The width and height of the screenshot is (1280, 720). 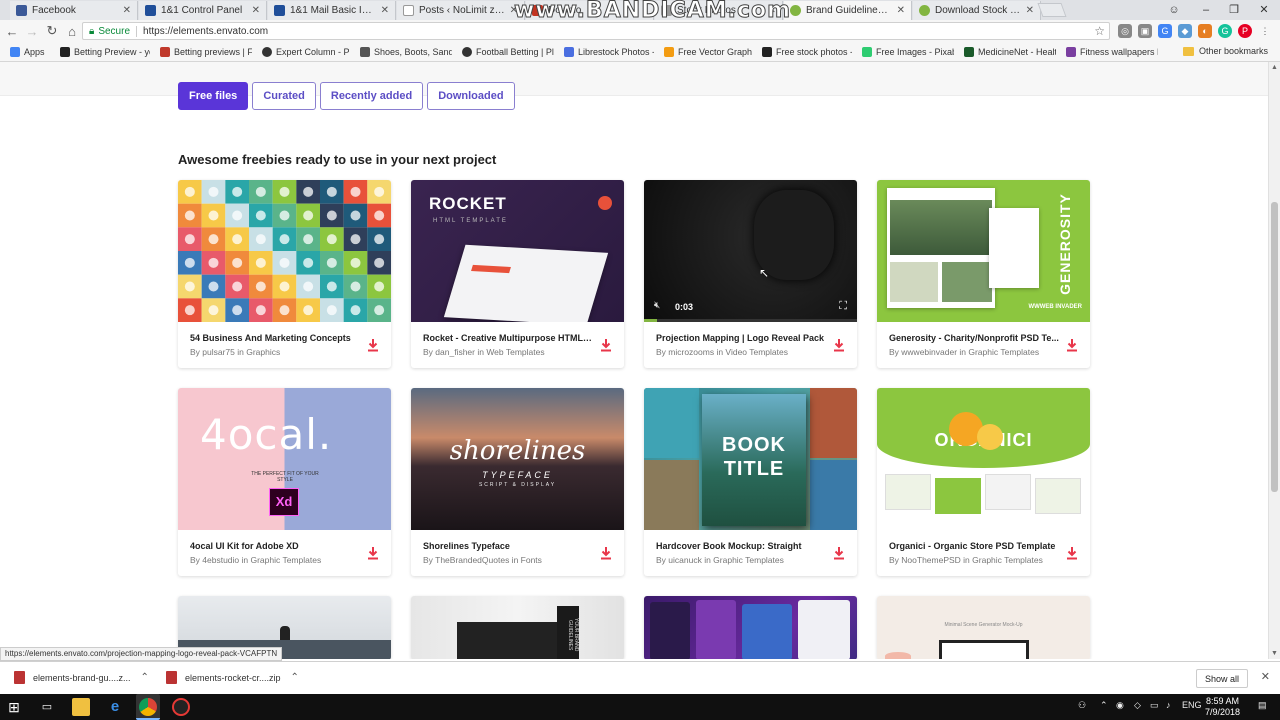 I want to click on url-text: https://elements.envato.com, so click(x=205, y=31).